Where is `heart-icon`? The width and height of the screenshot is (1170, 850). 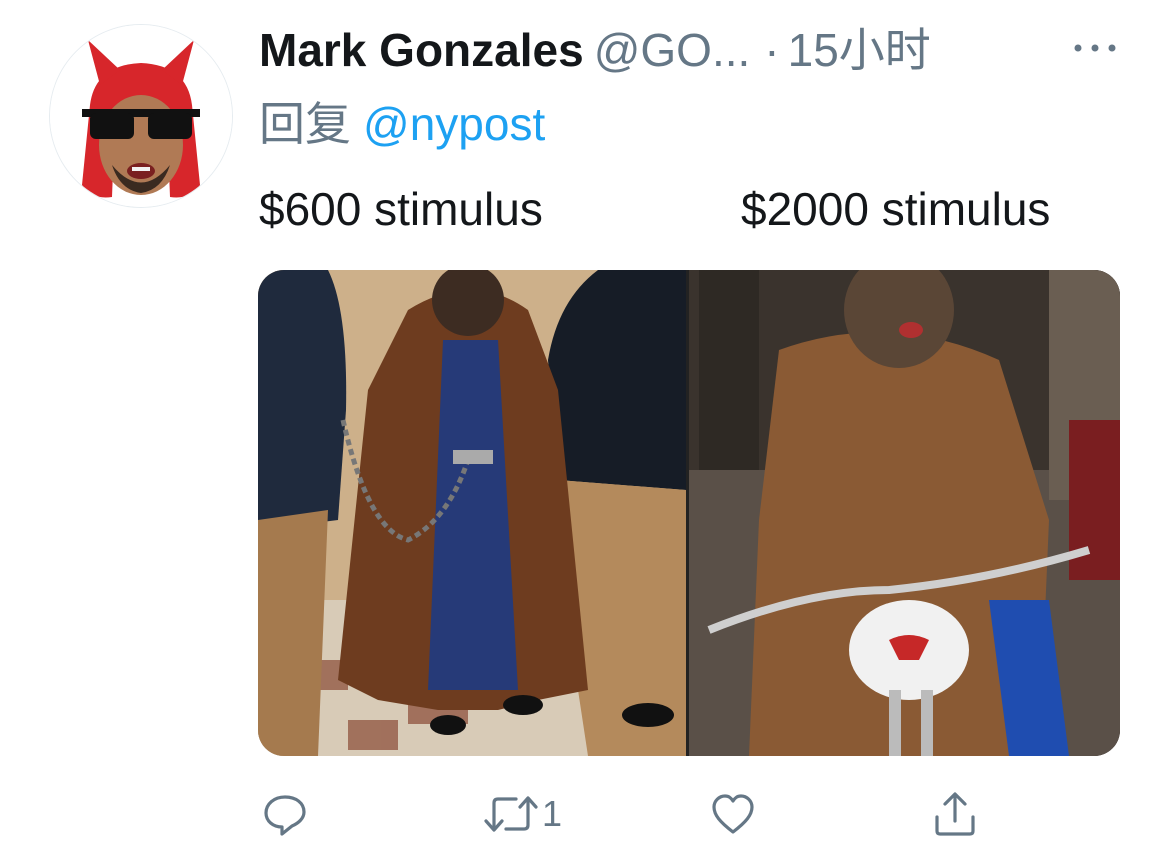
heart-icon is located at coordinates (733, 814).